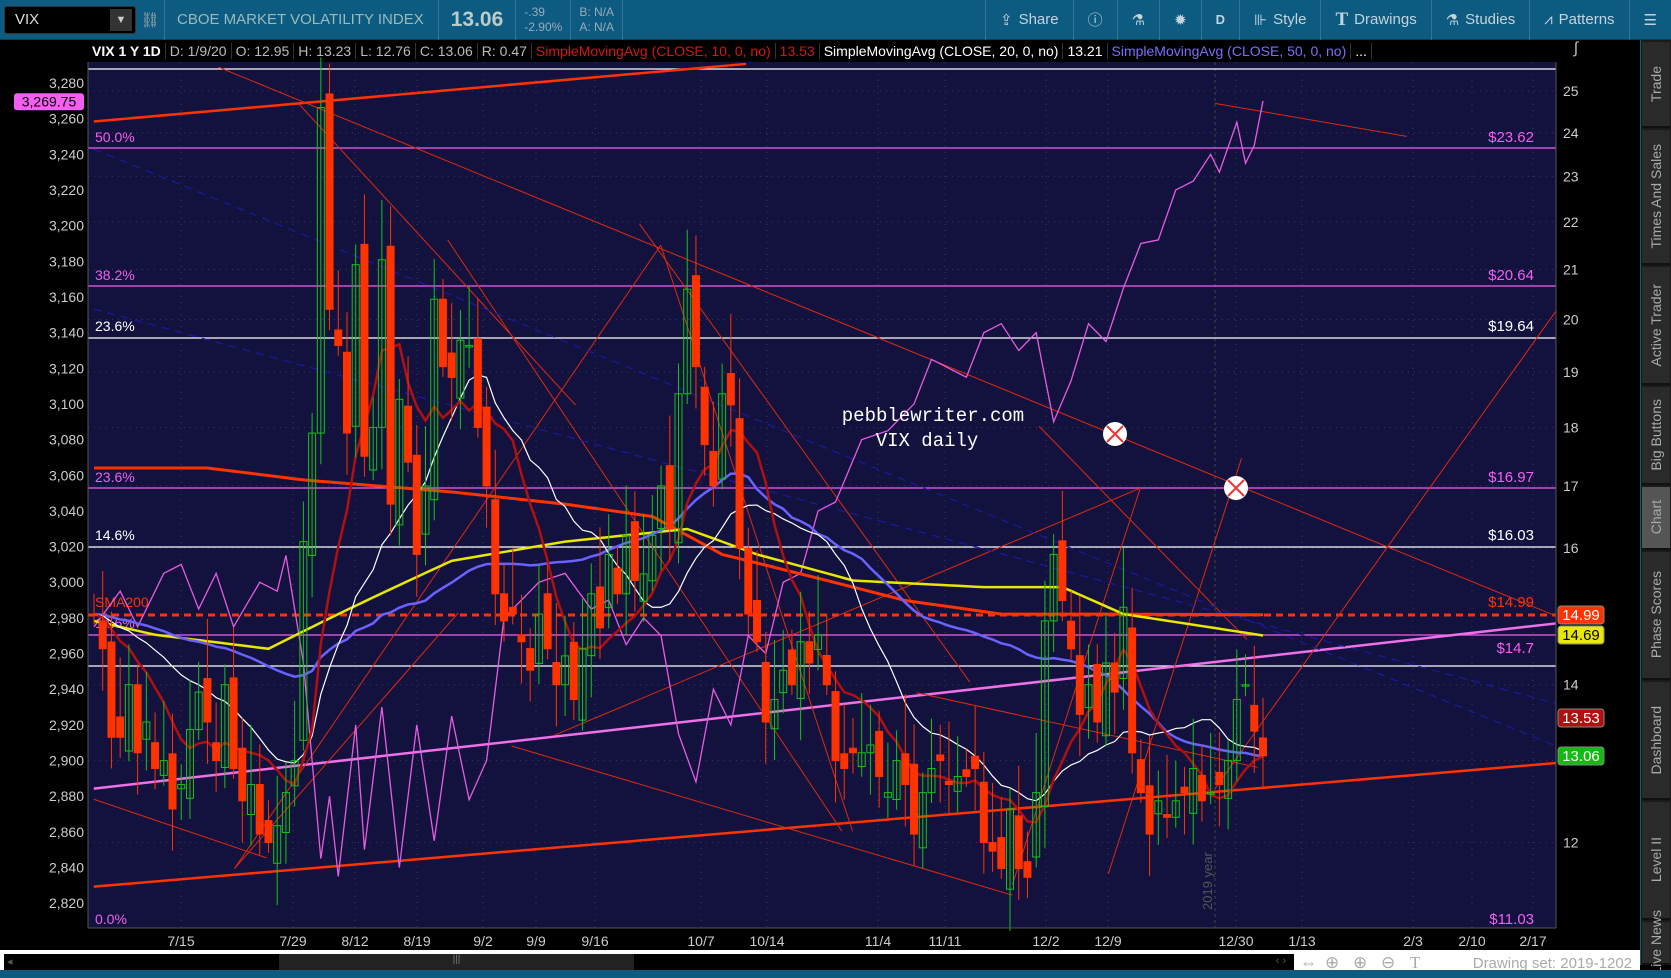 The image size is (1671, 978). What do you see at coordinates (1511, 477) in the screenshot?
I see `fib-label-right: $16.97` at bounding box center [1511, 477].